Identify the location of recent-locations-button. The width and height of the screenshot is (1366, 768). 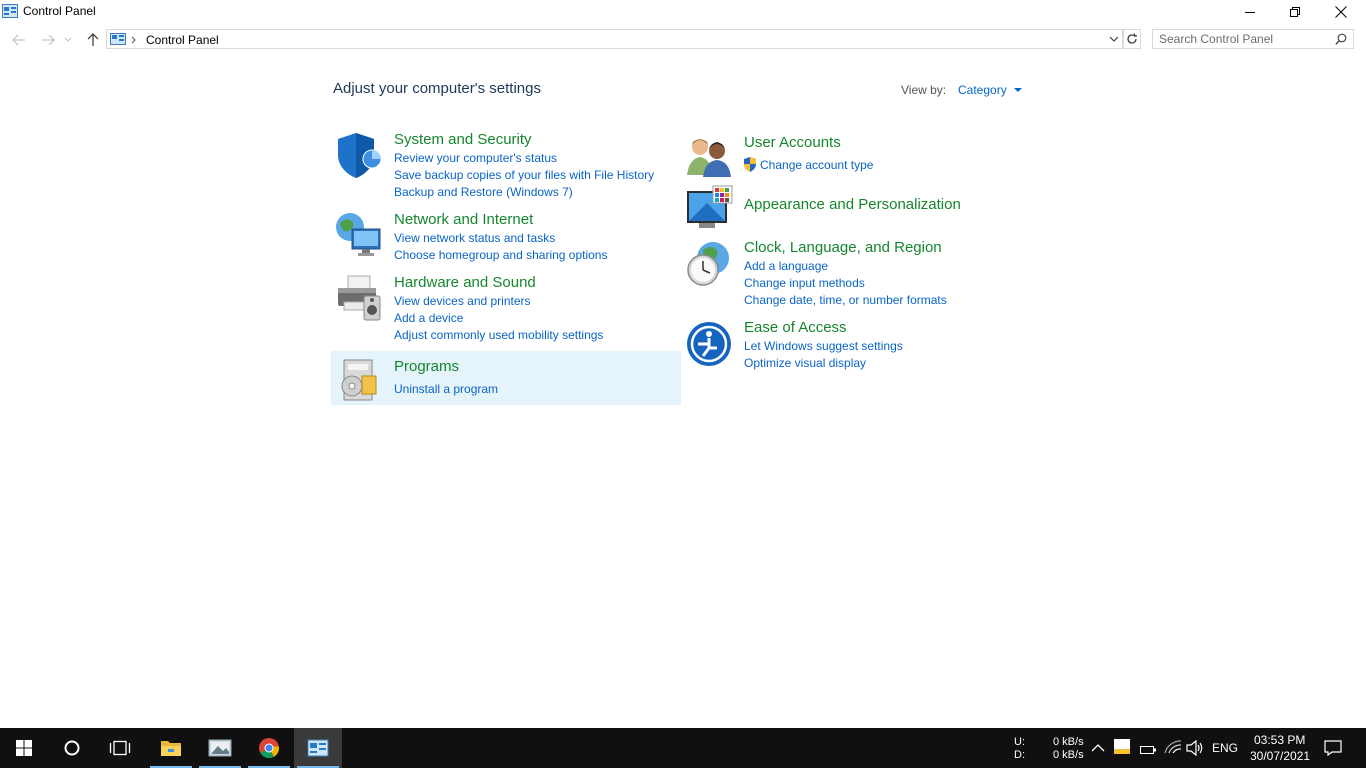
(68, 40).